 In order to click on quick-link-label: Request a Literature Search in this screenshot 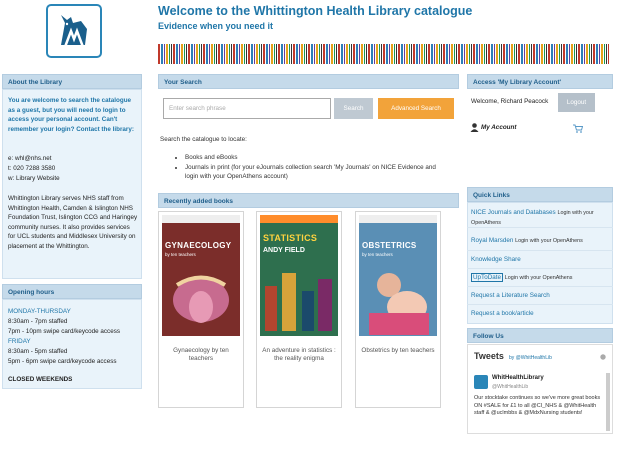, I will do `click(510, 295)`.